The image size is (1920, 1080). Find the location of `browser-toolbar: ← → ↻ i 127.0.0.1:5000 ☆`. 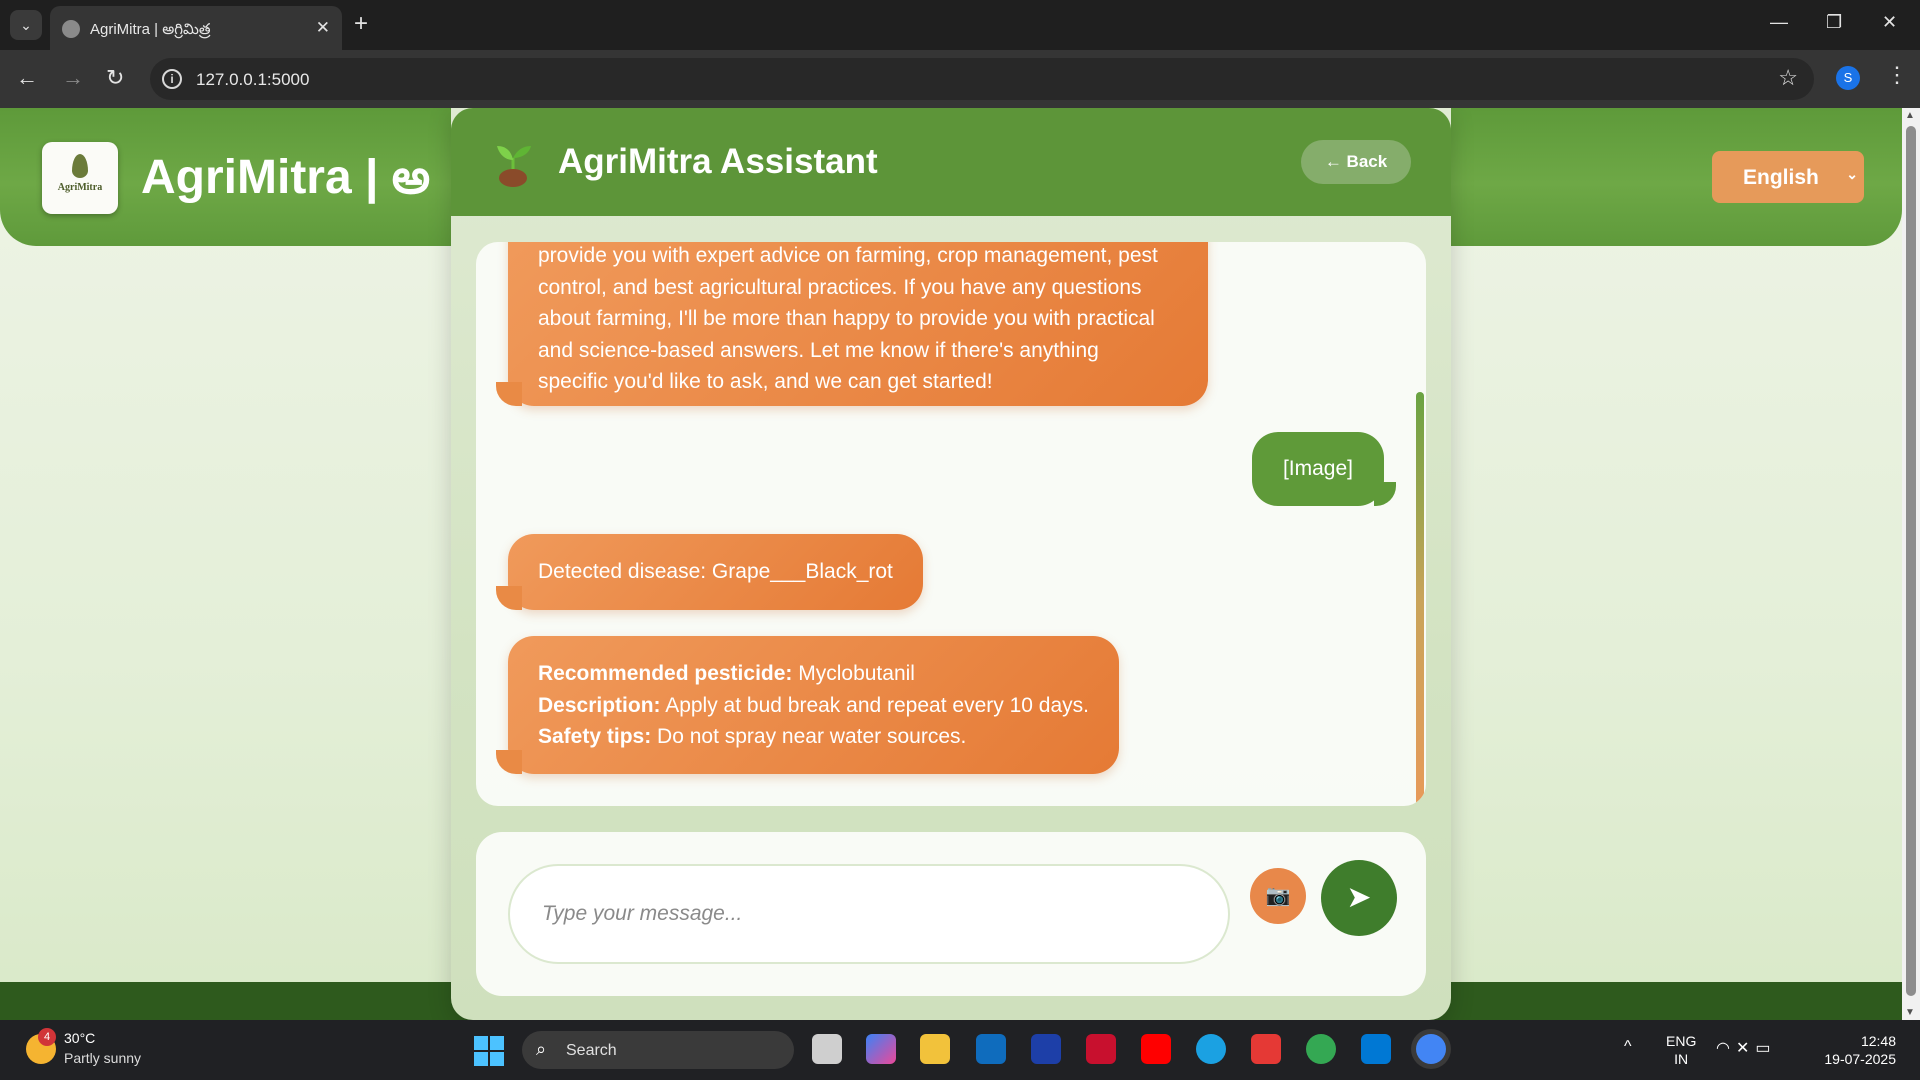

browser-toolbar: ← → ↻ i 127.0.0.1:5000 ☆ is located at coordinates (960, 79).